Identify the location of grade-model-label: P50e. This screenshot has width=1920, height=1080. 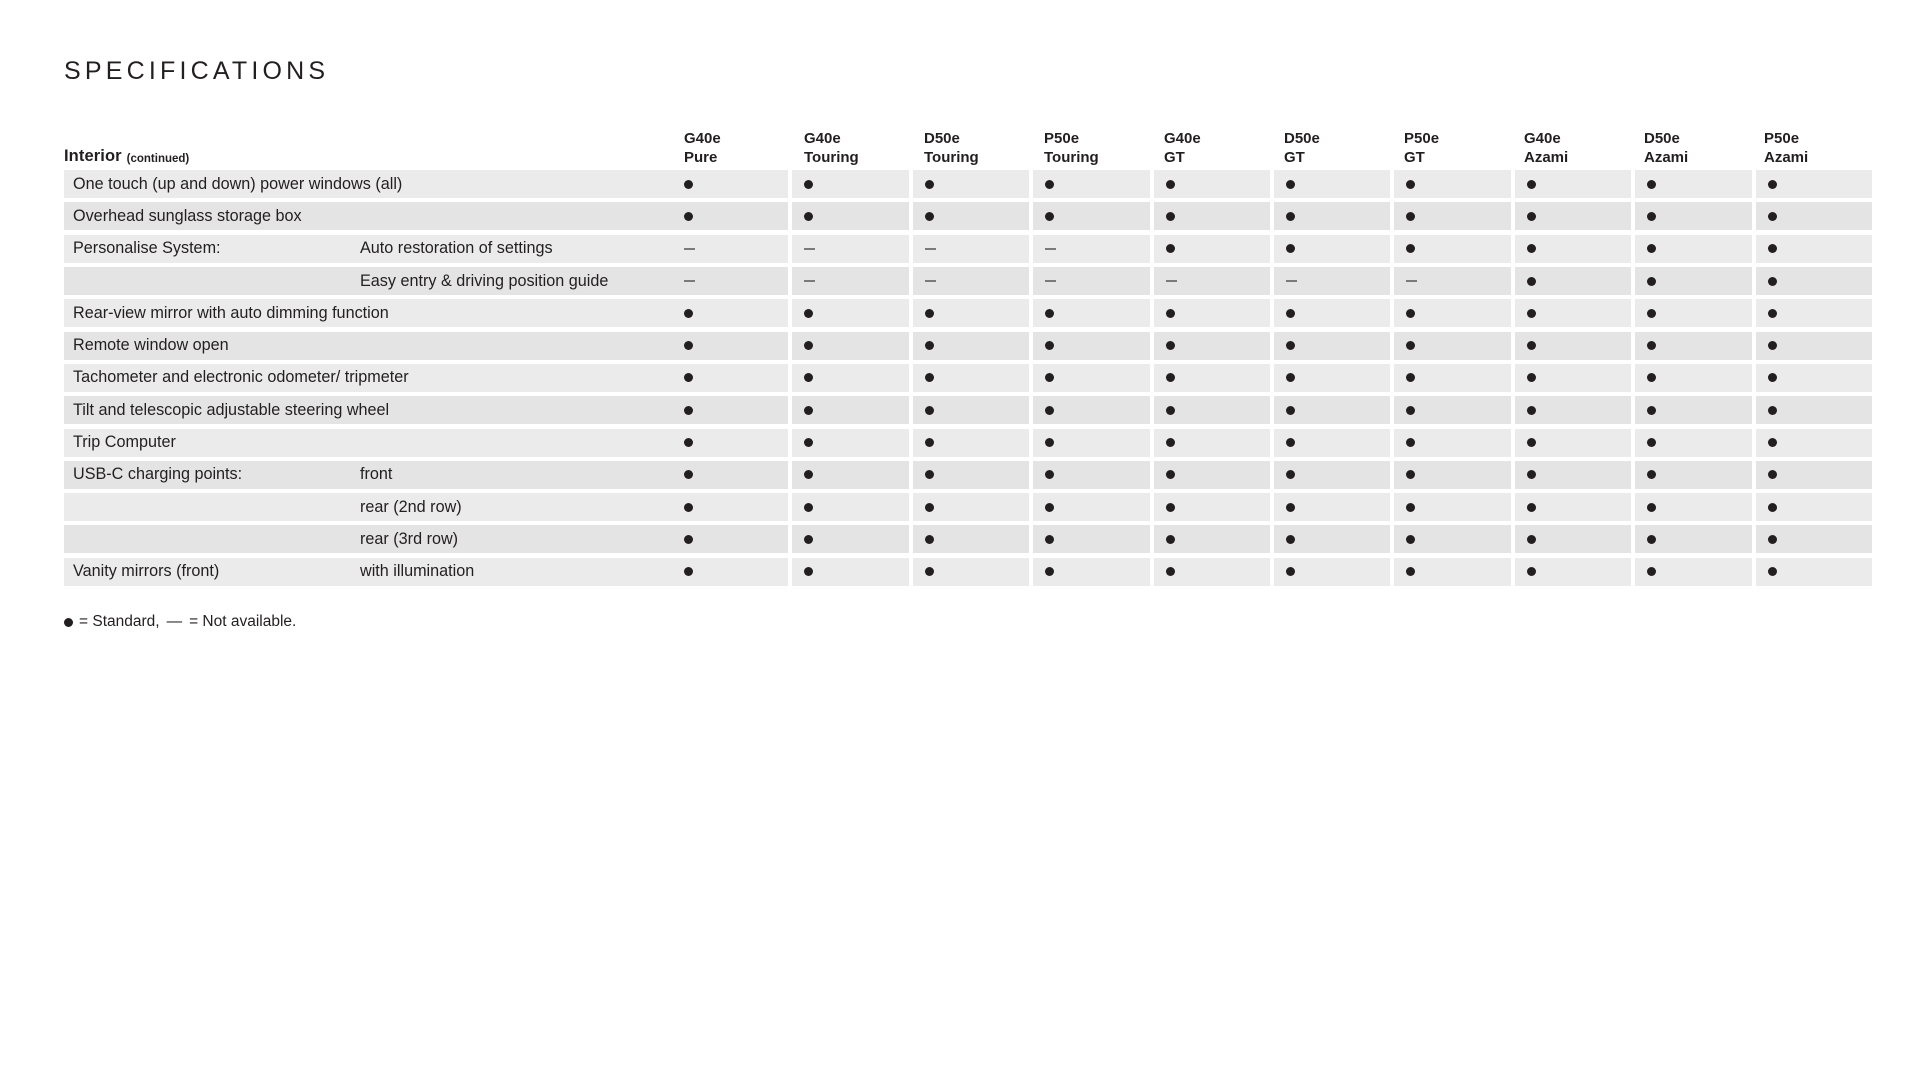
(1422, 138).